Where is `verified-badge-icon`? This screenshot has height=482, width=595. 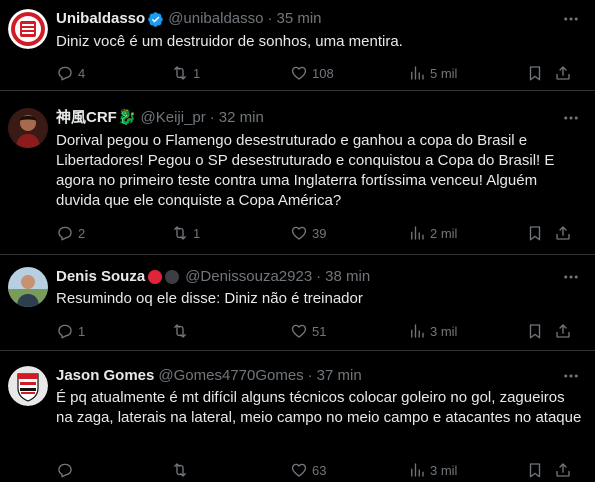 verified-badge-icon is located at coordinates (155, 19).